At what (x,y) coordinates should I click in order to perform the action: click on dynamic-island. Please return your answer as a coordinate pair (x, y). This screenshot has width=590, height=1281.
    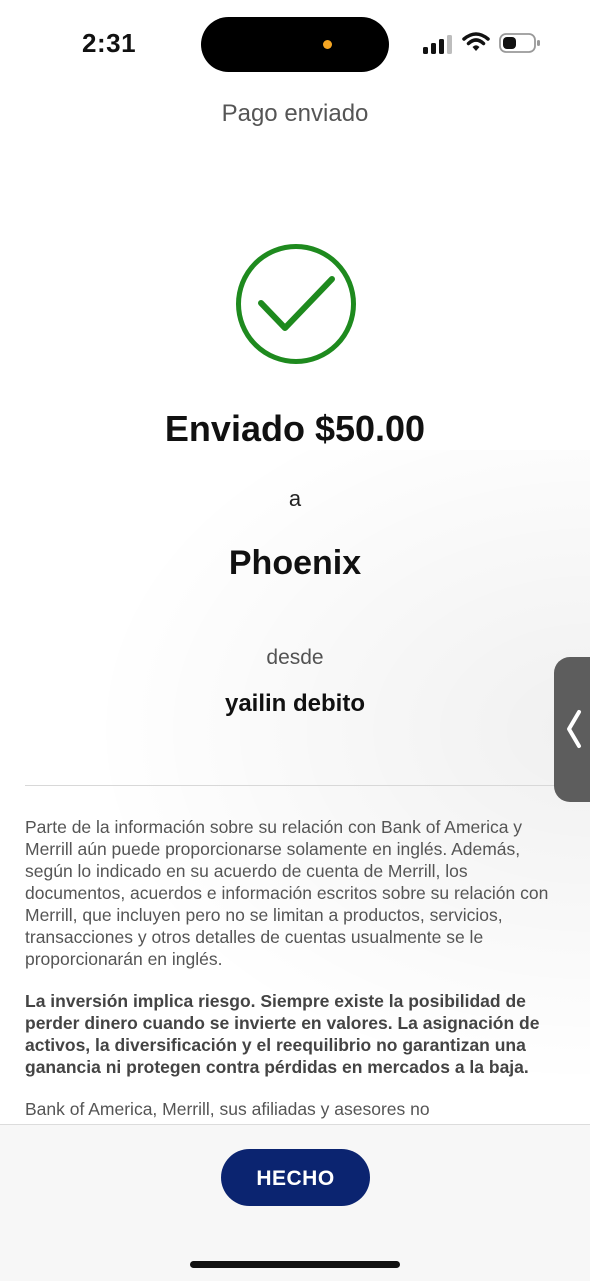
    Looking at the image, I should click on (295, 44).